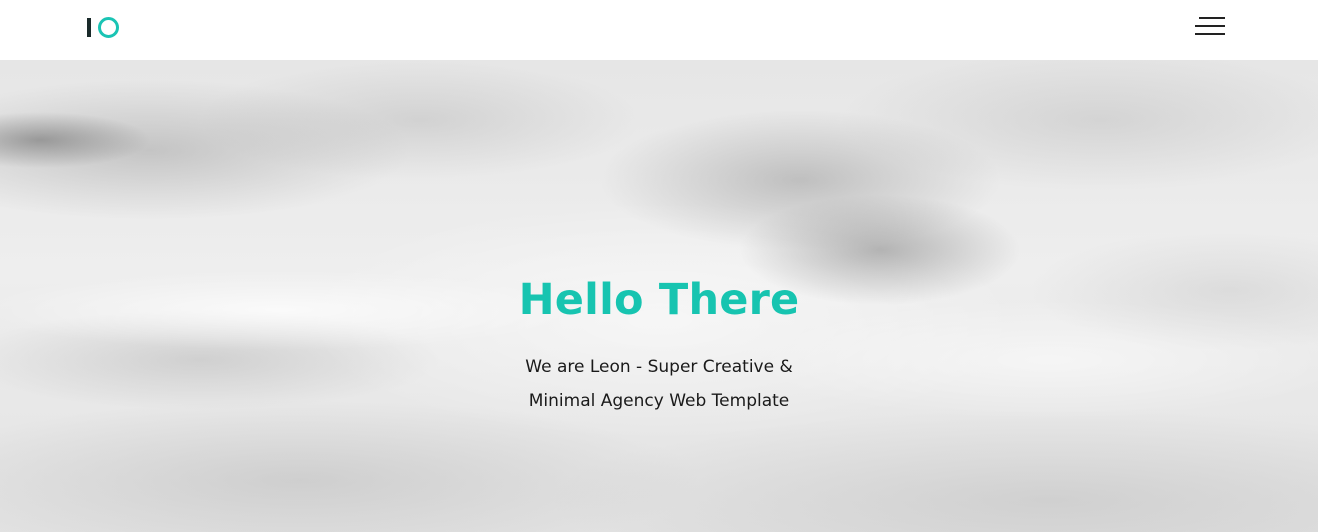 Image resolution: width=1318 pixels, height=532 pixels. Describe the element at coordinates (659, 401) in the screenshot. I see `hero-subtitle-line-2: Minimal Agency Web Template` at that location.